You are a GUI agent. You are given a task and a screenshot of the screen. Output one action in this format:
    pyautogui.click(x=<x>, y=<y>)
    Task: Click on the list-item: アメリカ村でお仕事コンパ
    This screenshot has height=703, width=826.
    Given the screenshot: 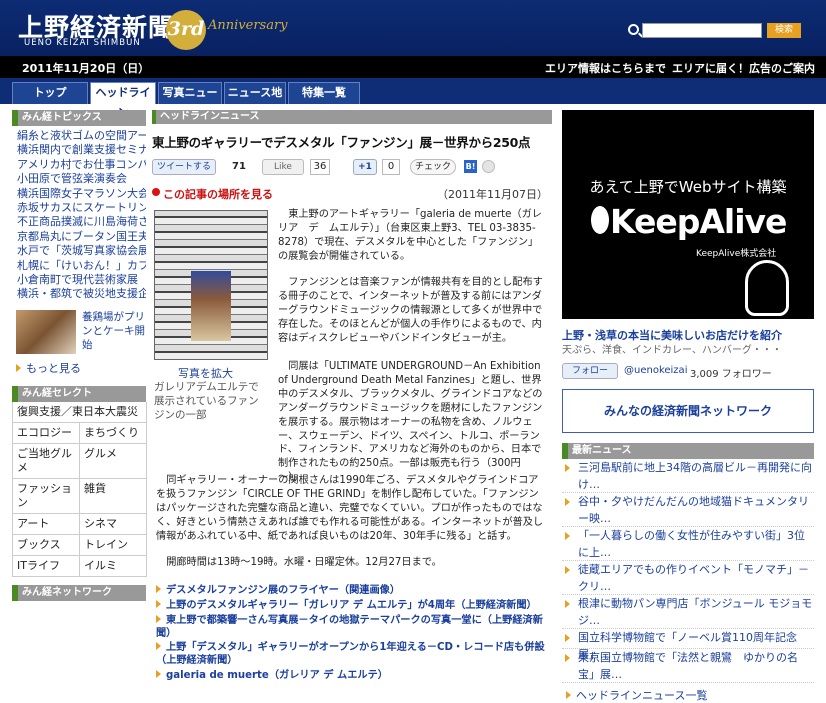 What is the action you would take?
    pyautogui.click(x=79, y=165)
    